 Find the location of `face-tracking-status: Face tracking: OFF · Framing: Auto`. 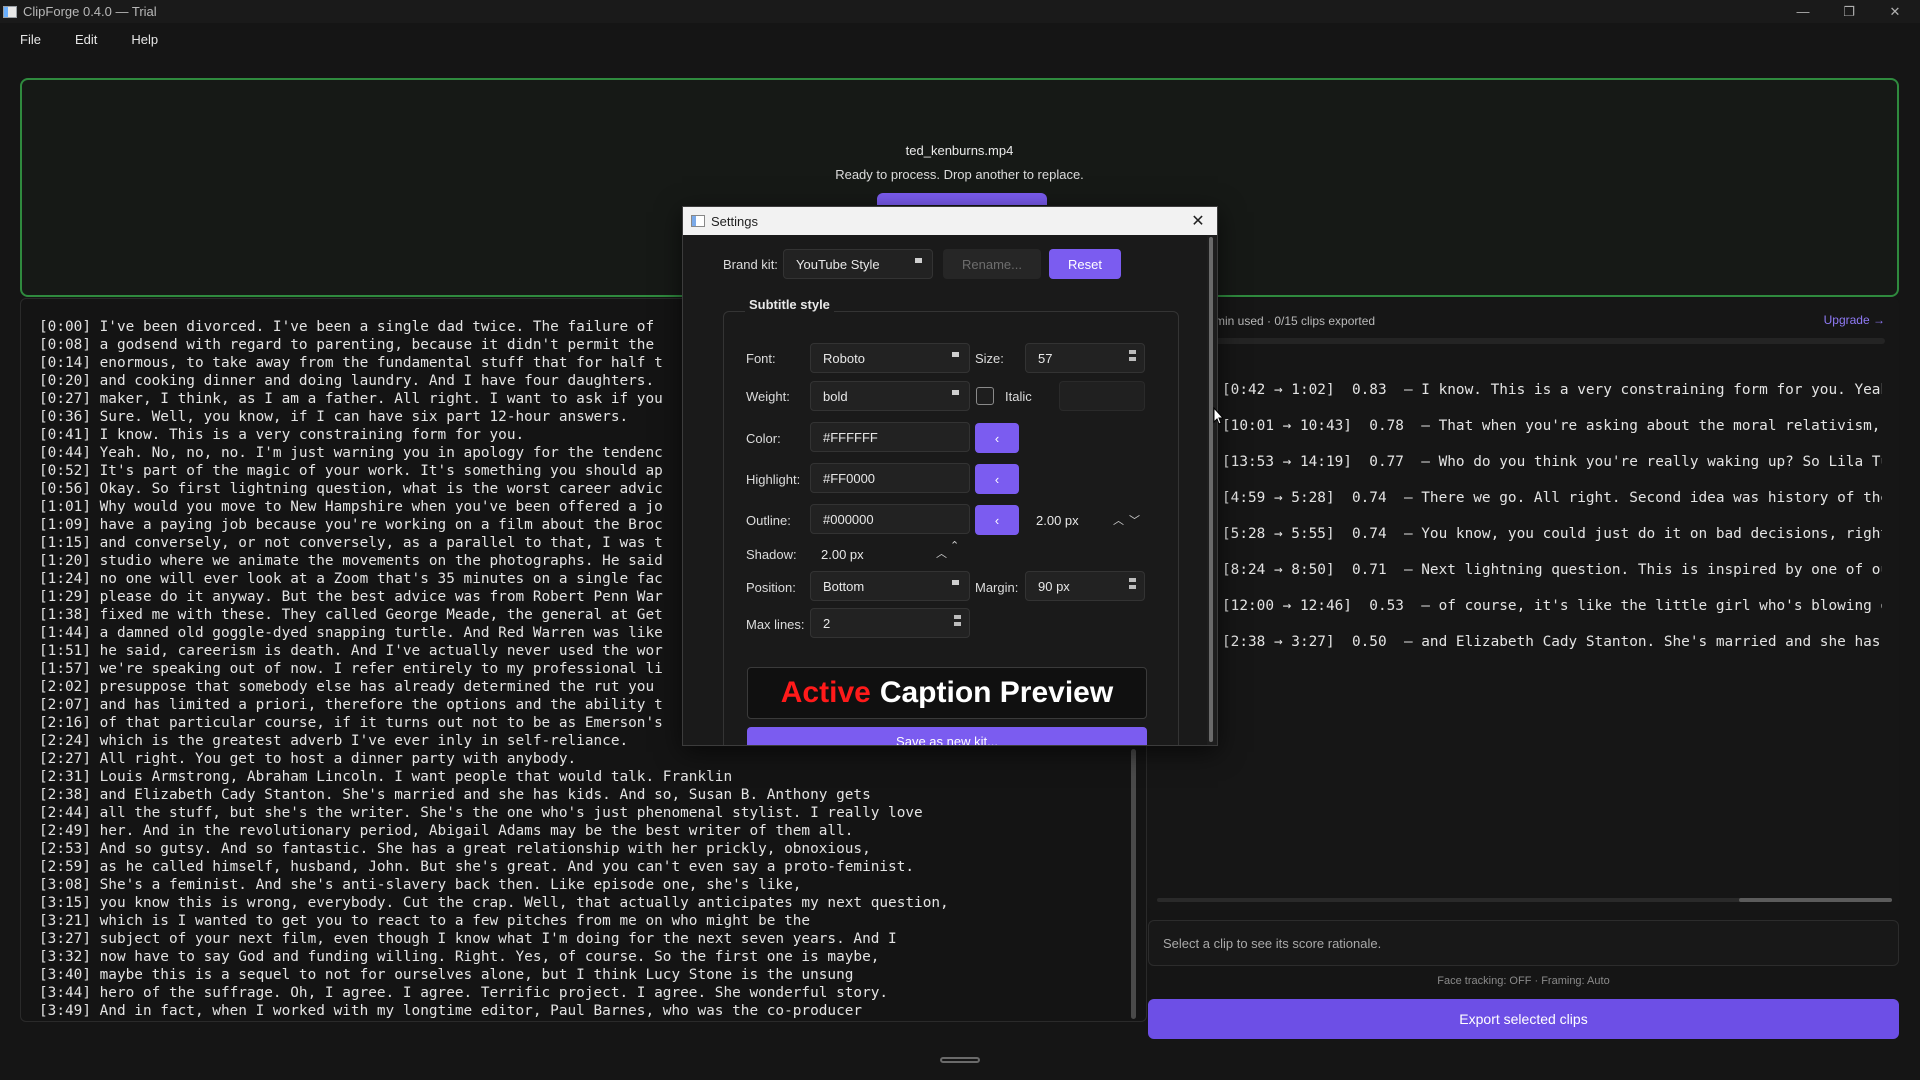

face-tracking-status: Face tracking: OFF · Framing: Auto is located at coordinates (1523, 981).